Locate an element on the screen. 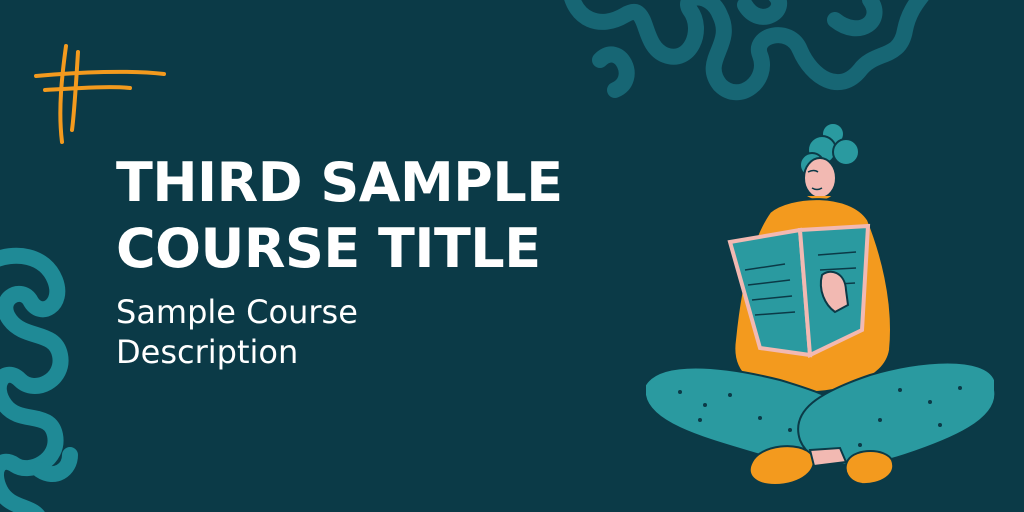 Image resolution: width=1024 pixels, height=512 pixels. hash-mark-icon is located at coordinates (100, 94).